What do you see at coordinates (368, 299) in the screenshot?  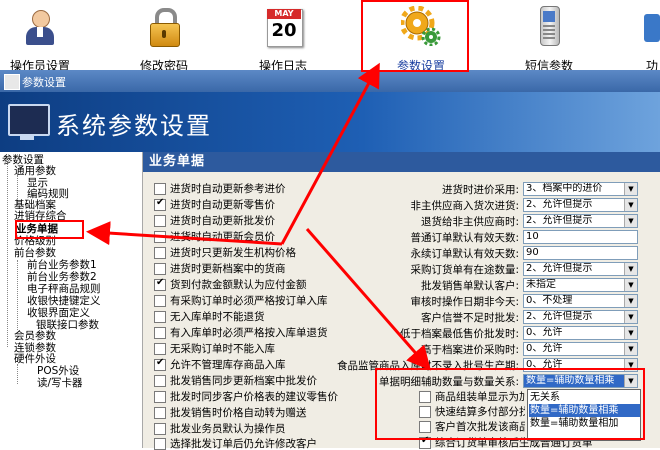 I see `arrow-to-dropdown` at bounding box center [368, 299].